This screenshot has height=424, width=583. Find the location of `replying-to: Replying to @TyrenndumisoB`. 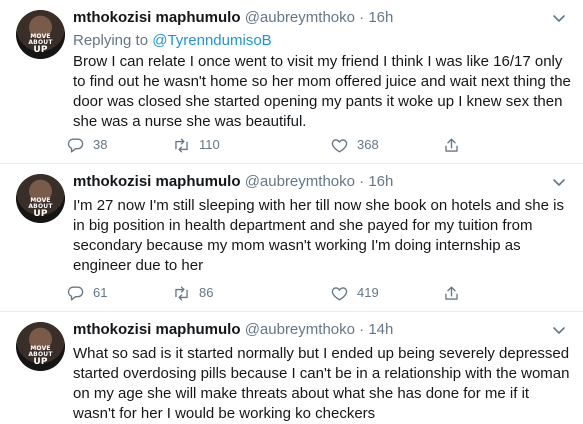

replying-to: Replying to @TyrenndumisoB is located at coordinates (172, 40).